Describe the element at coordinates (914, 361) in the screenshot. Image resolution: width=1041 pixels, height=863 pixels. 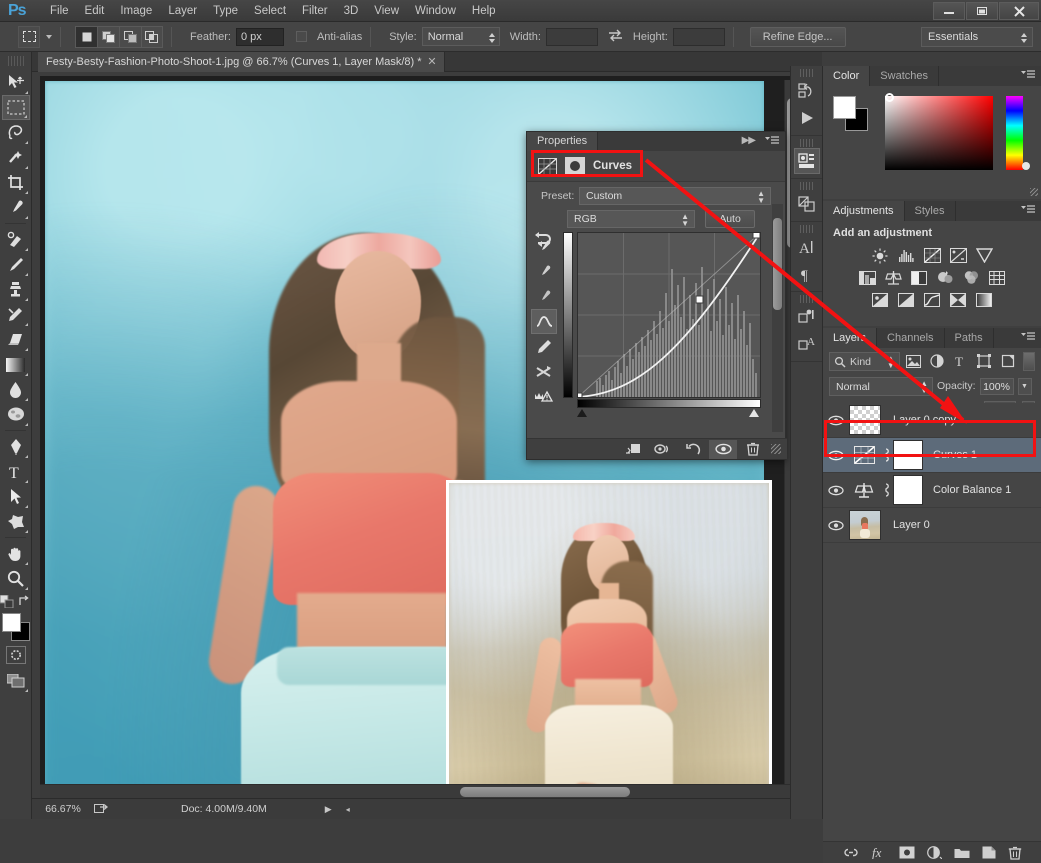
I see `filter-pixel-icon` at that location.